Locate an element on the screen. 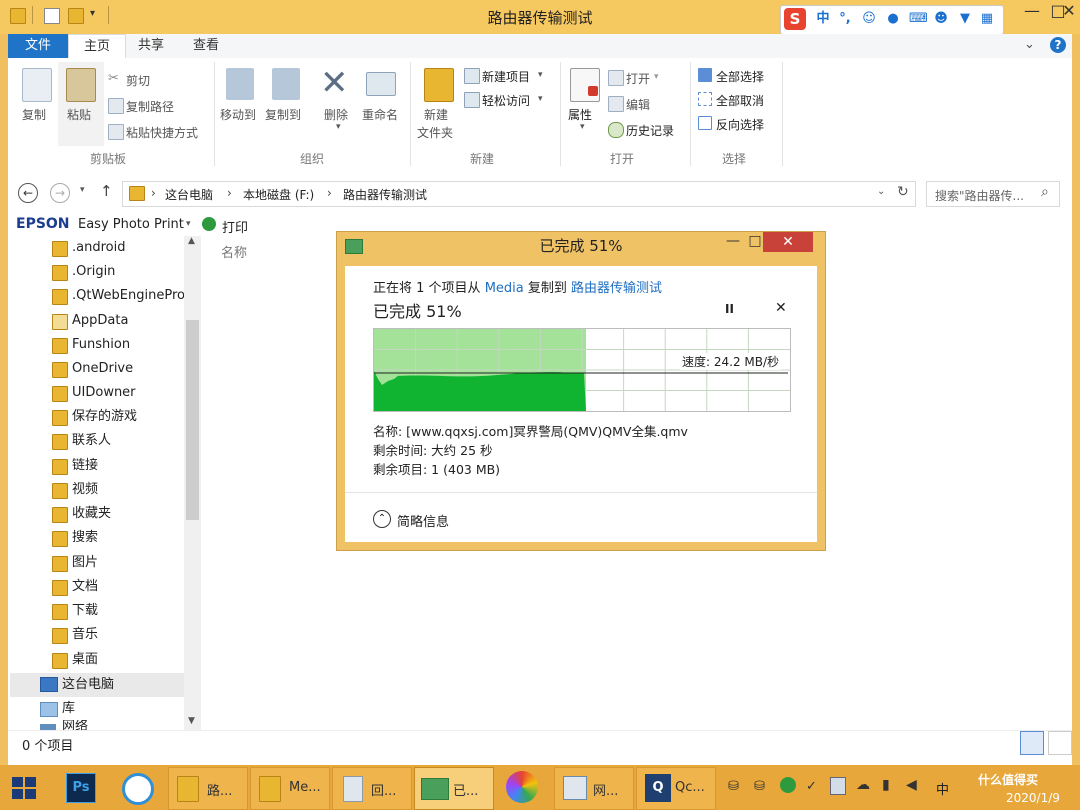 This screenshot has width=1080, height=810. easy-access-button: 轻松访问 is located at coordinates (506, 100).